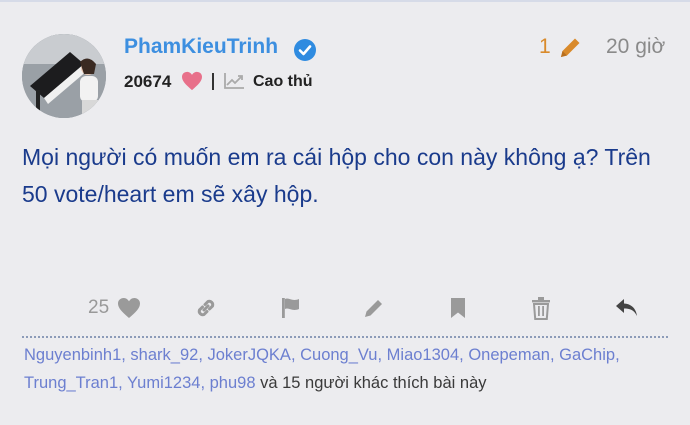  Describe the element at coordinates (114, 308) in the screenshot. I see `like-action: 25` at that location.